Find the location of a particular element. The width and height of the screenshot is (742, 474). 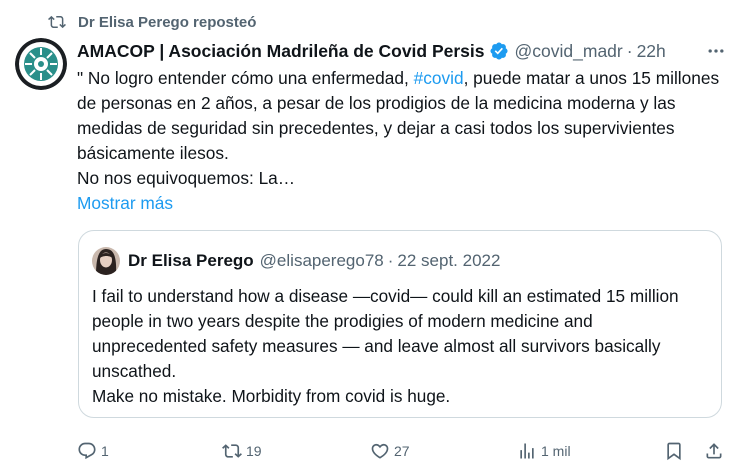

quoted-author-avatar is located at coordinates (106, 261).